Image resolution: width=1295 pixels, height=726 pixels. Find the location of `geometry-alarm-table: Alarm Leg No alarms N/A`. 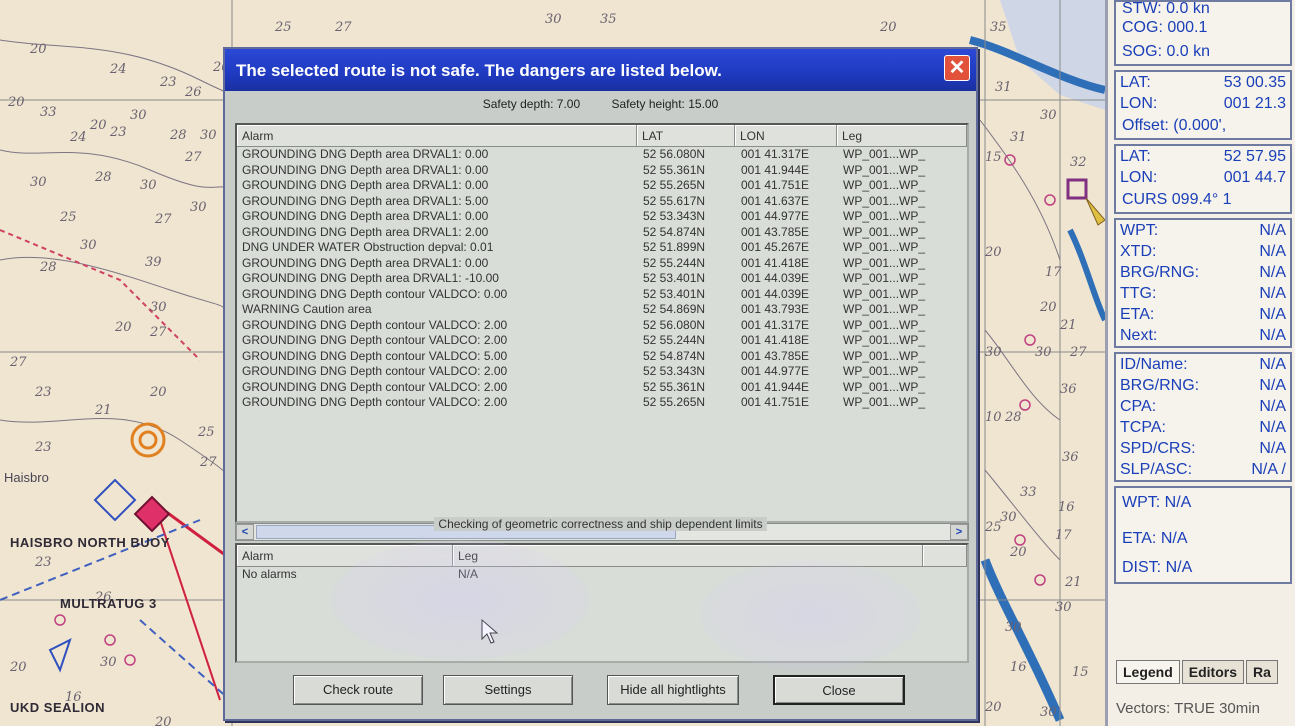

geometry-alarm-table: Alarm Leg No alarms N/A is located at coordinates (602, 603).